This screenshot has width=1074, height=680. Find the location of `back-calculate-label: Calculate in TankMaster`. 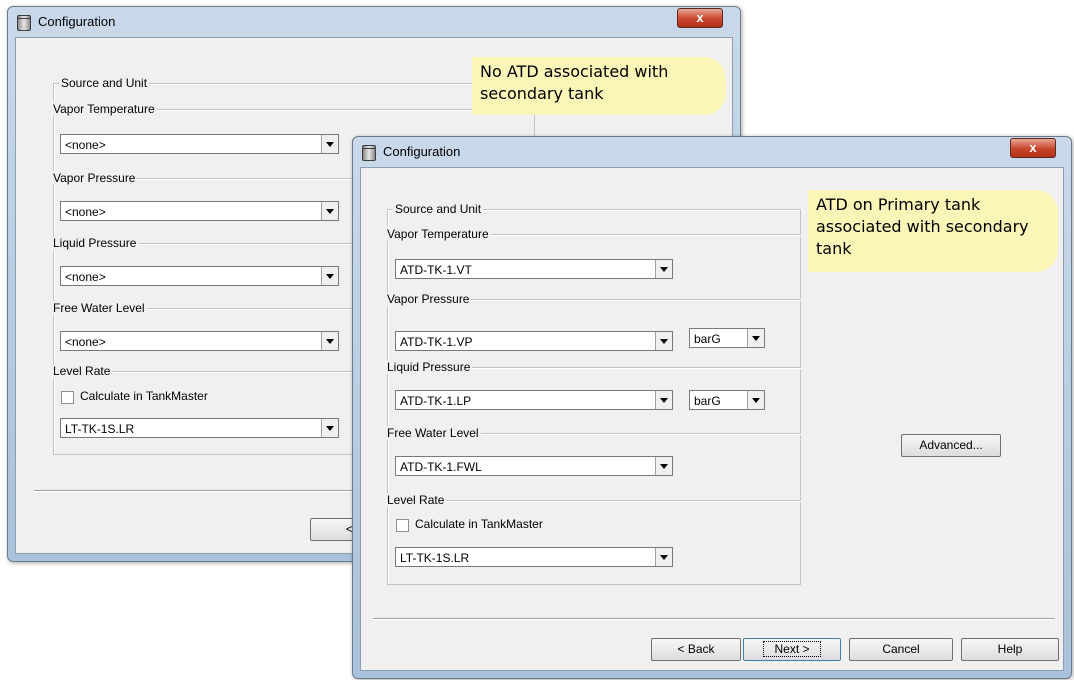

back-calculate-label: Calculate in TankMaster is located at coordinates (144, 396).